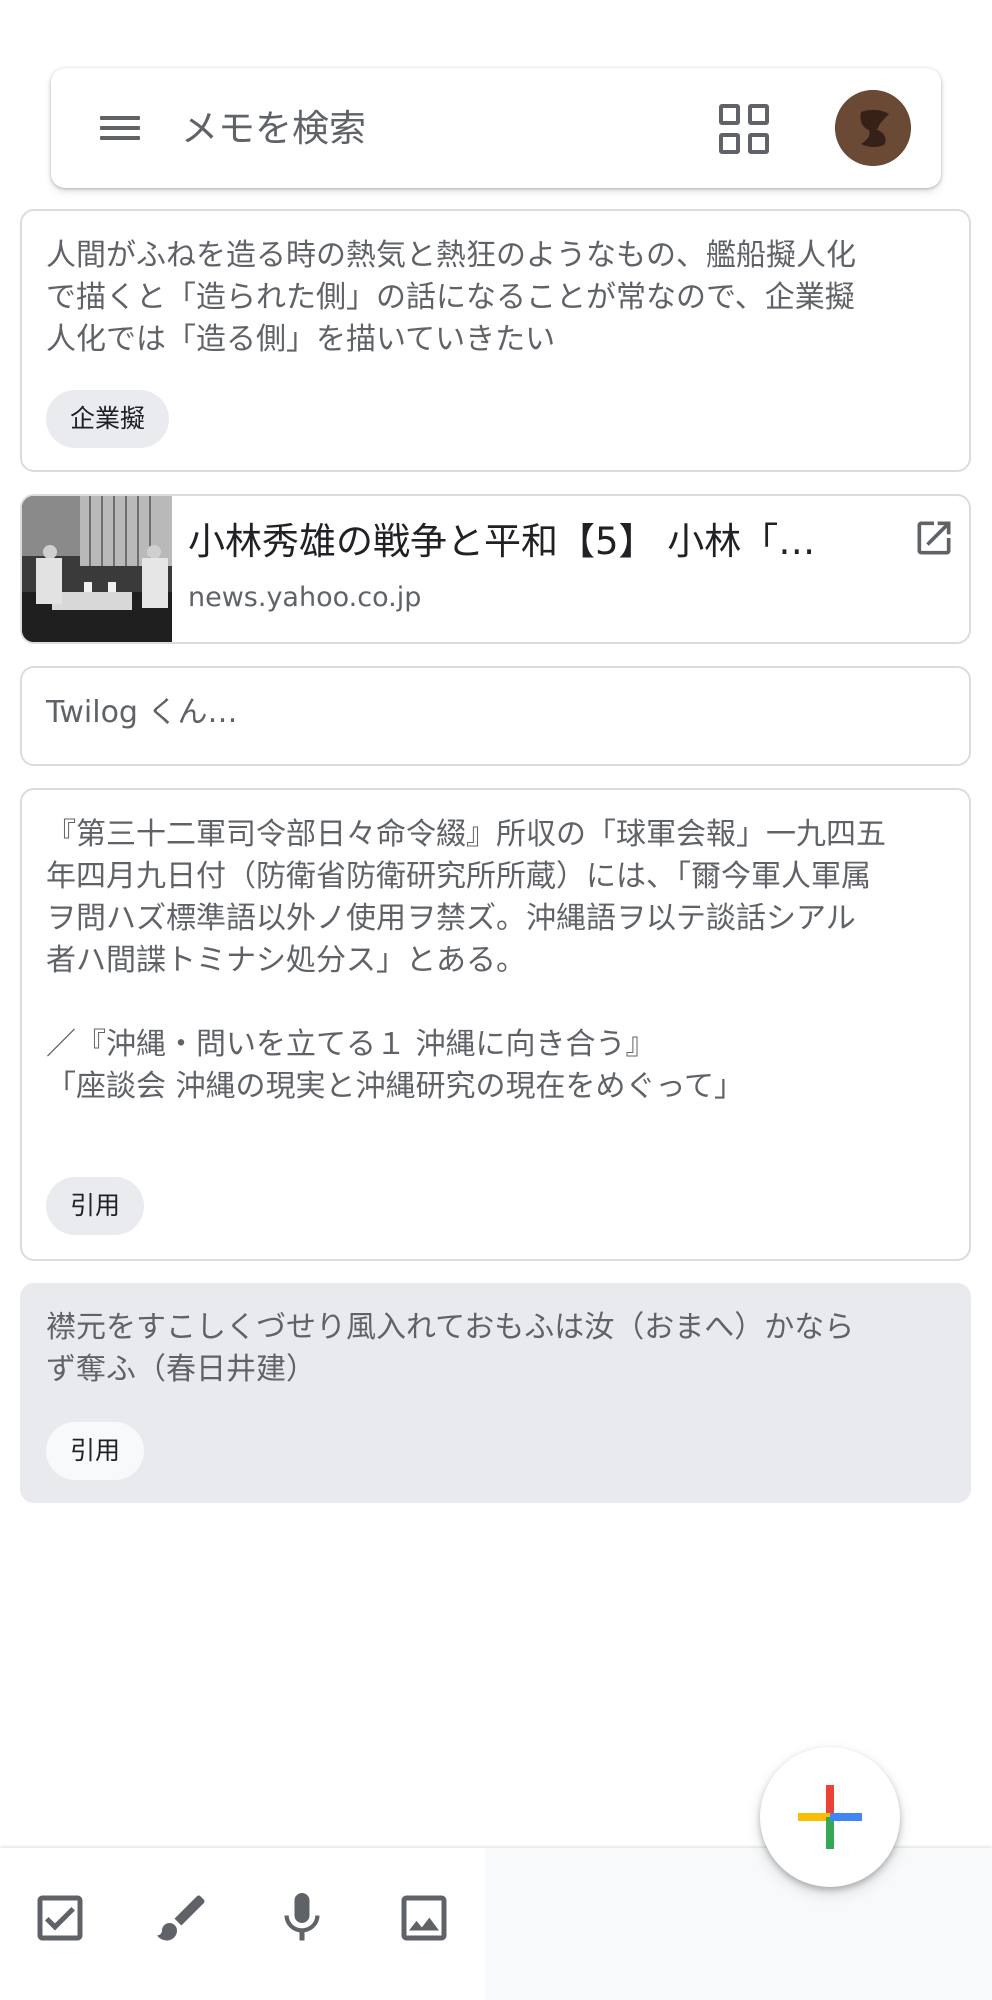 Image resolution: width=992 pixels, height=2000 pixels. I want to click on search-input, so click(391, 128).